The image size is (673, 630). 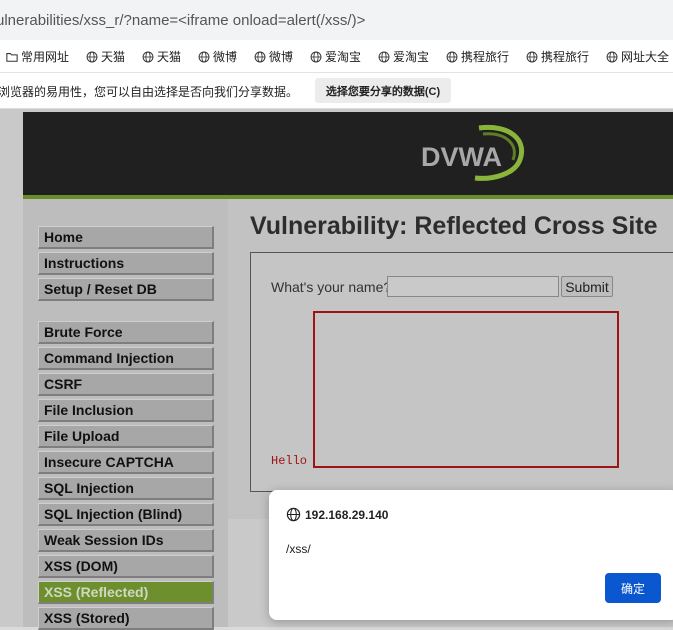 What do you see at coordinates (461, 157) in the screenshot?
I see `logo-text: DVWA` at bounding box center [461, 157].